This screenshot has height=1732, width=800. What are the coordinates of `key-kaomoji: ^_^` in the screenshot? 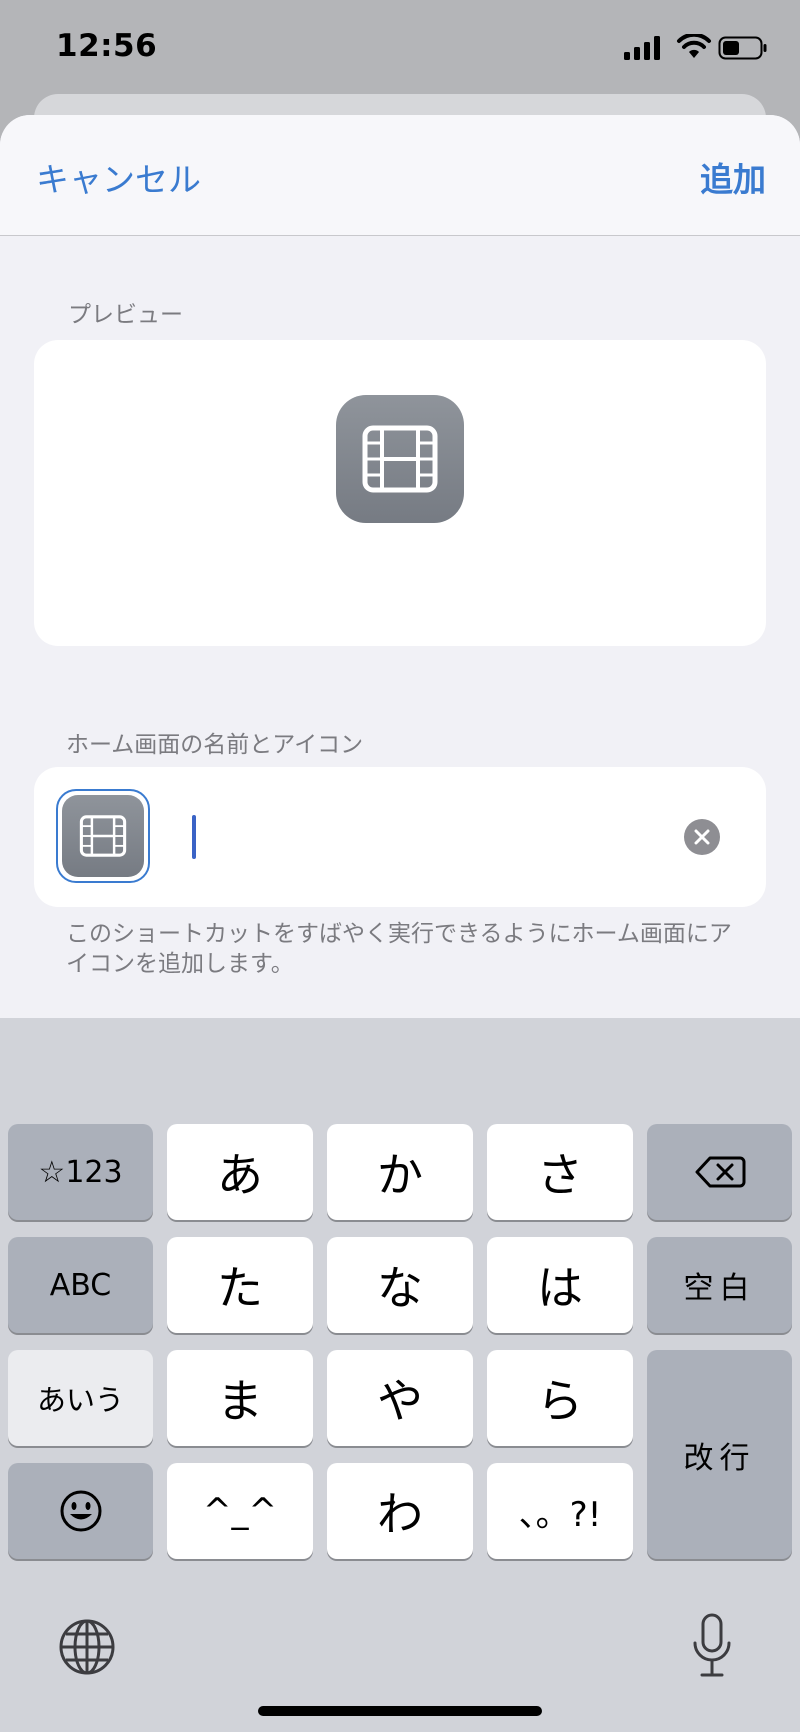 It's located at (240, 1511).